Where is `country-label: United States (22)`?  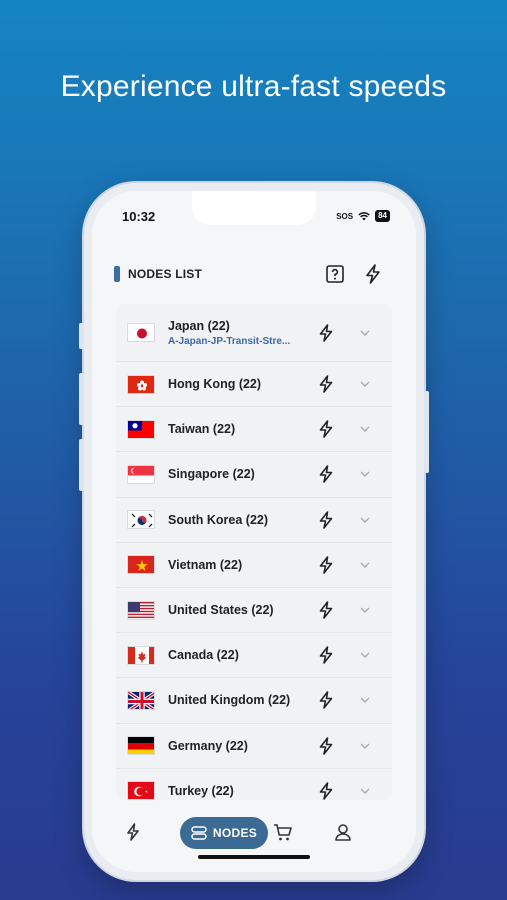
country-label: United States (22) is located at coordinates (221, 610).